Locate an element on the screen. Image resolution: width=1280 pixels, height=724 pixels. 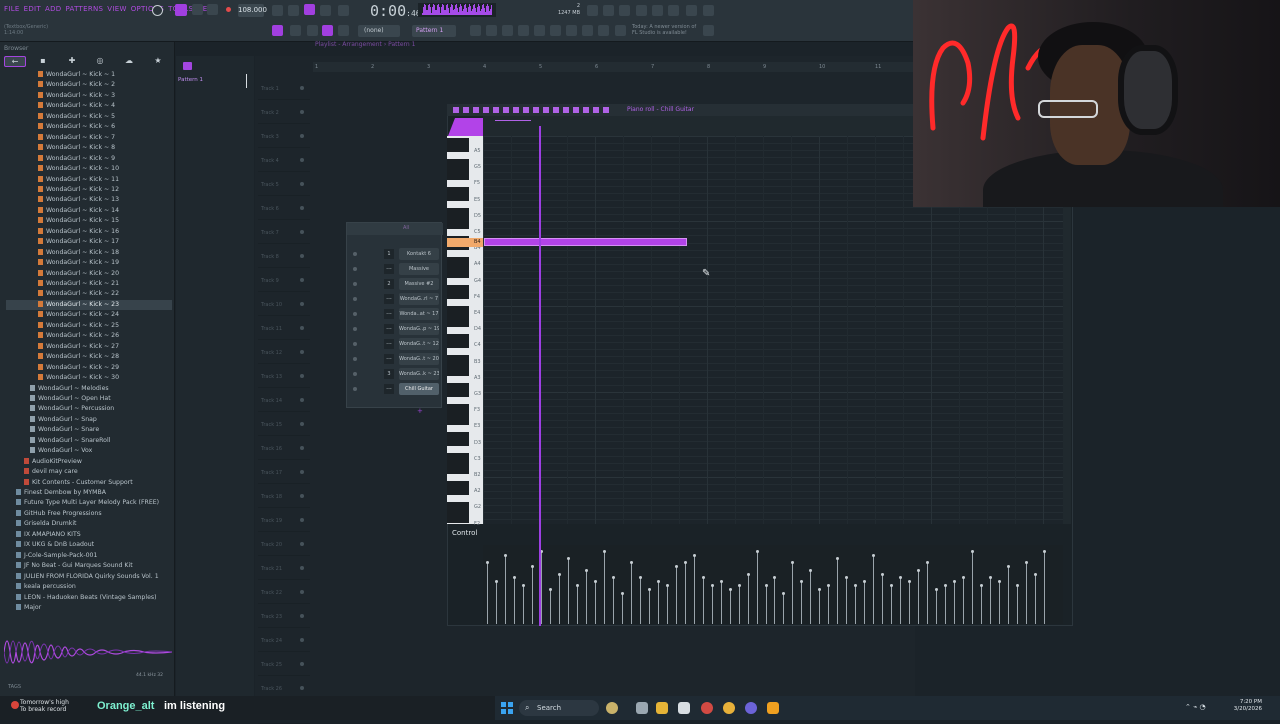
browser-item: WondaGurl ~ Kick ~ 6 is located at coordinates (76, 127).